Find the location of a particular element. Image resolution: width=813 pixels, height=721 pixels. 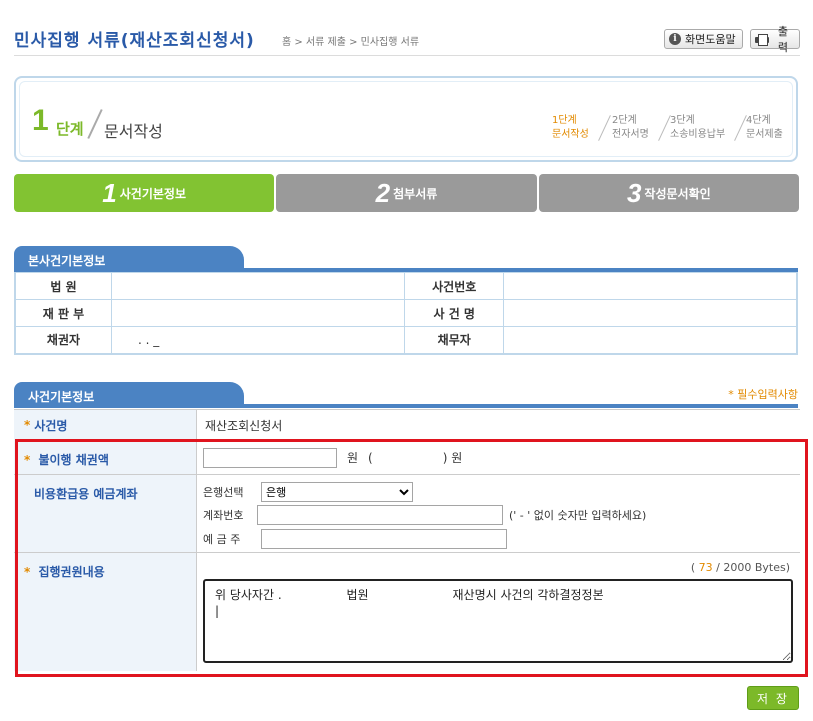

depositor-label: 예 금 주 is located at coordinates (222, 539).